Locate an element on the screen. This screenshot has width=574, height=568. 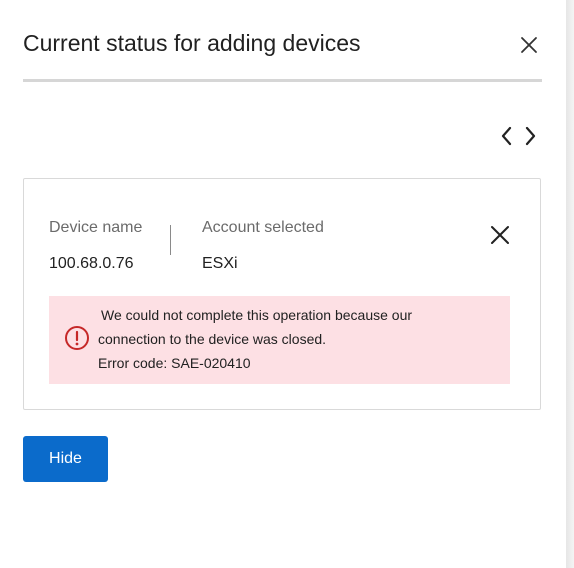
dismiss-card-close-icon is located at coordinates (500, 235).